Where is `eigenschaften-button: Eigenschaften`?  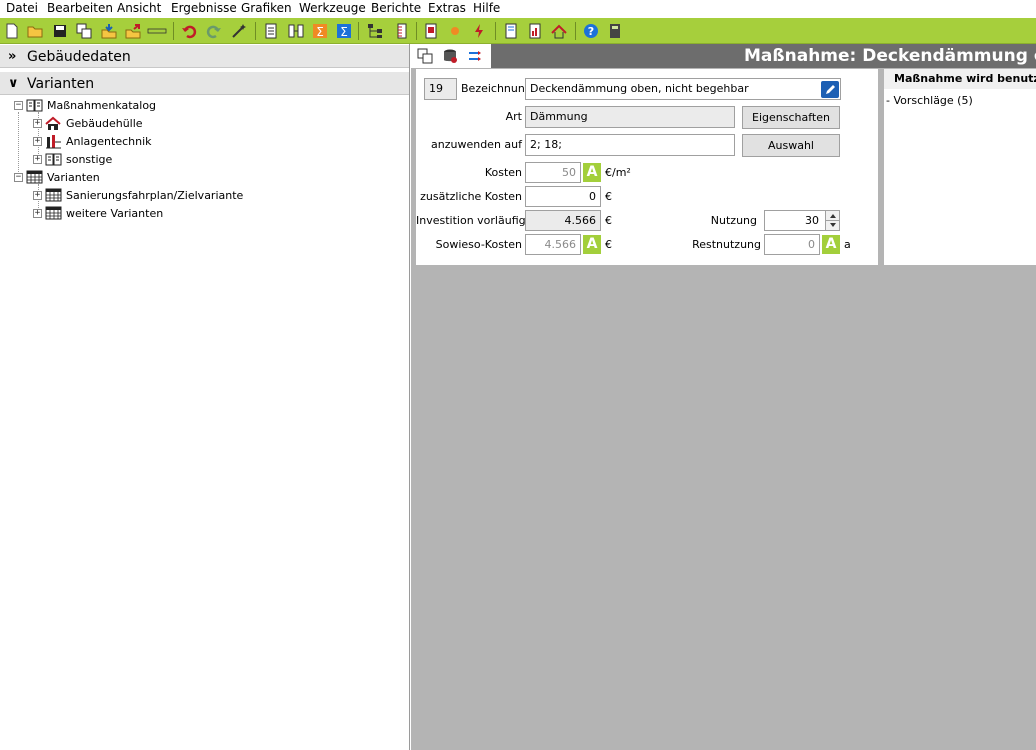 eigenschaften-button: Eigenschaften is located at coordinates (791, 117).